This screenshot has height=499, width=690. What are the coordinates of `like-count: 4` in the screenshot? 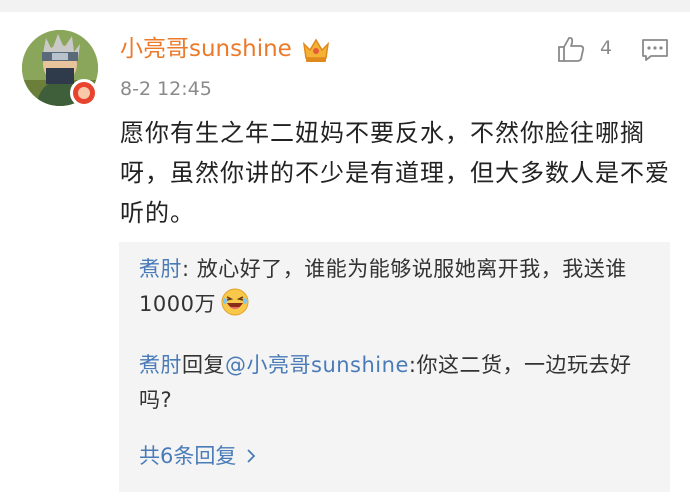 It's located at (606, 48).